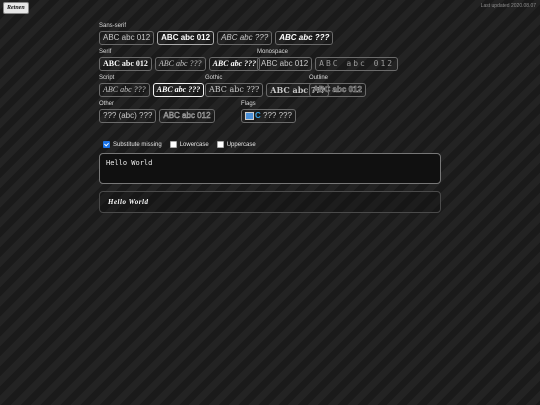  I want to click on mono-regular-option: ABC abc 012, so click(285, 64).